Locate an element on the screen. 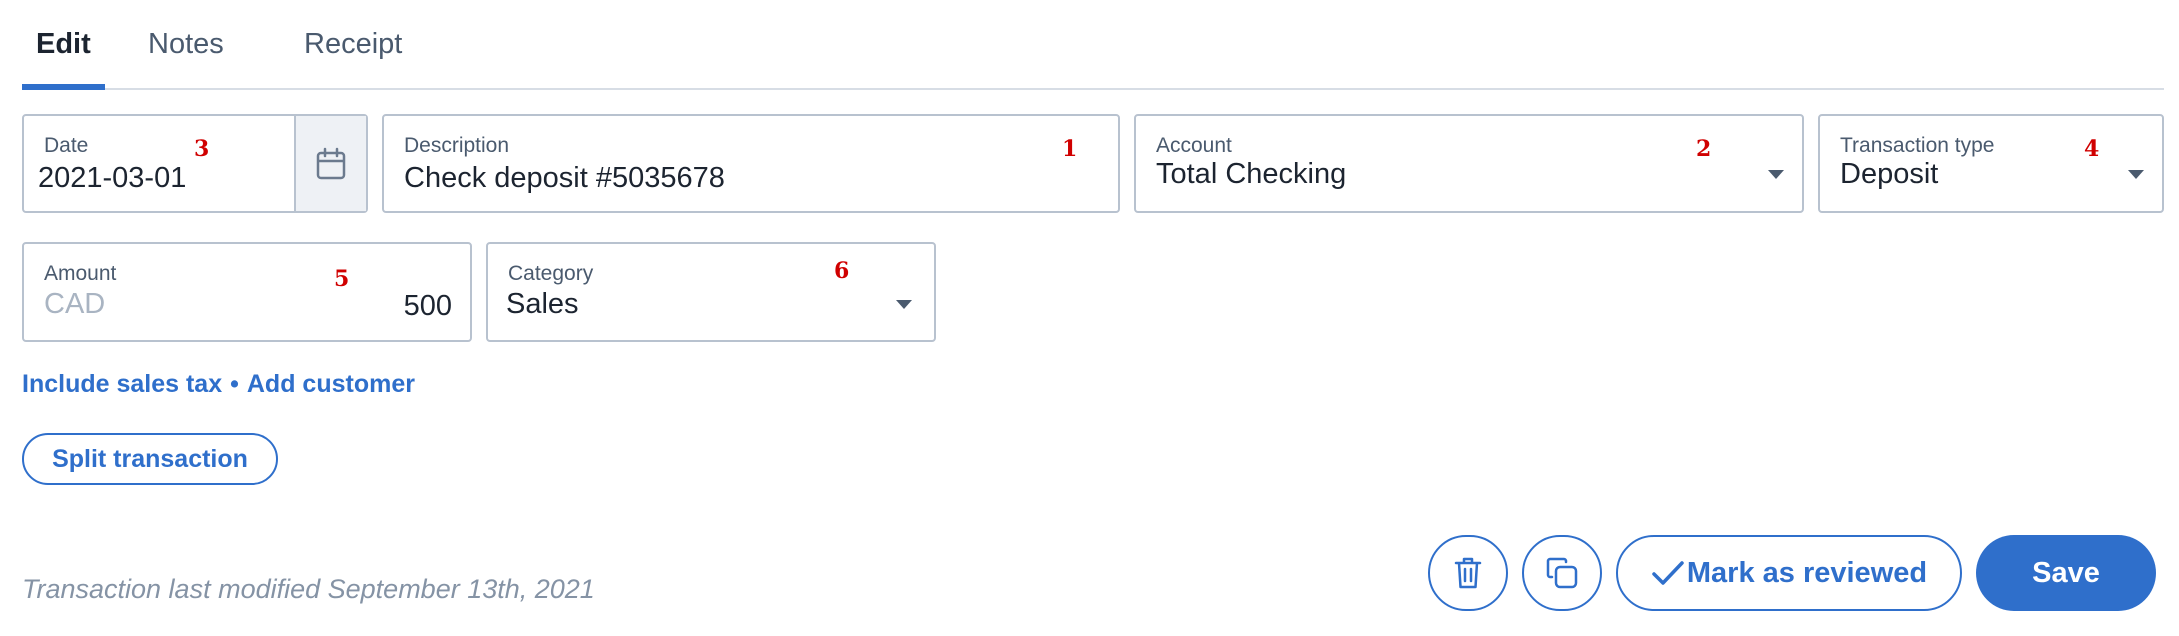  calendar-button is located at coordinates (330, 163).